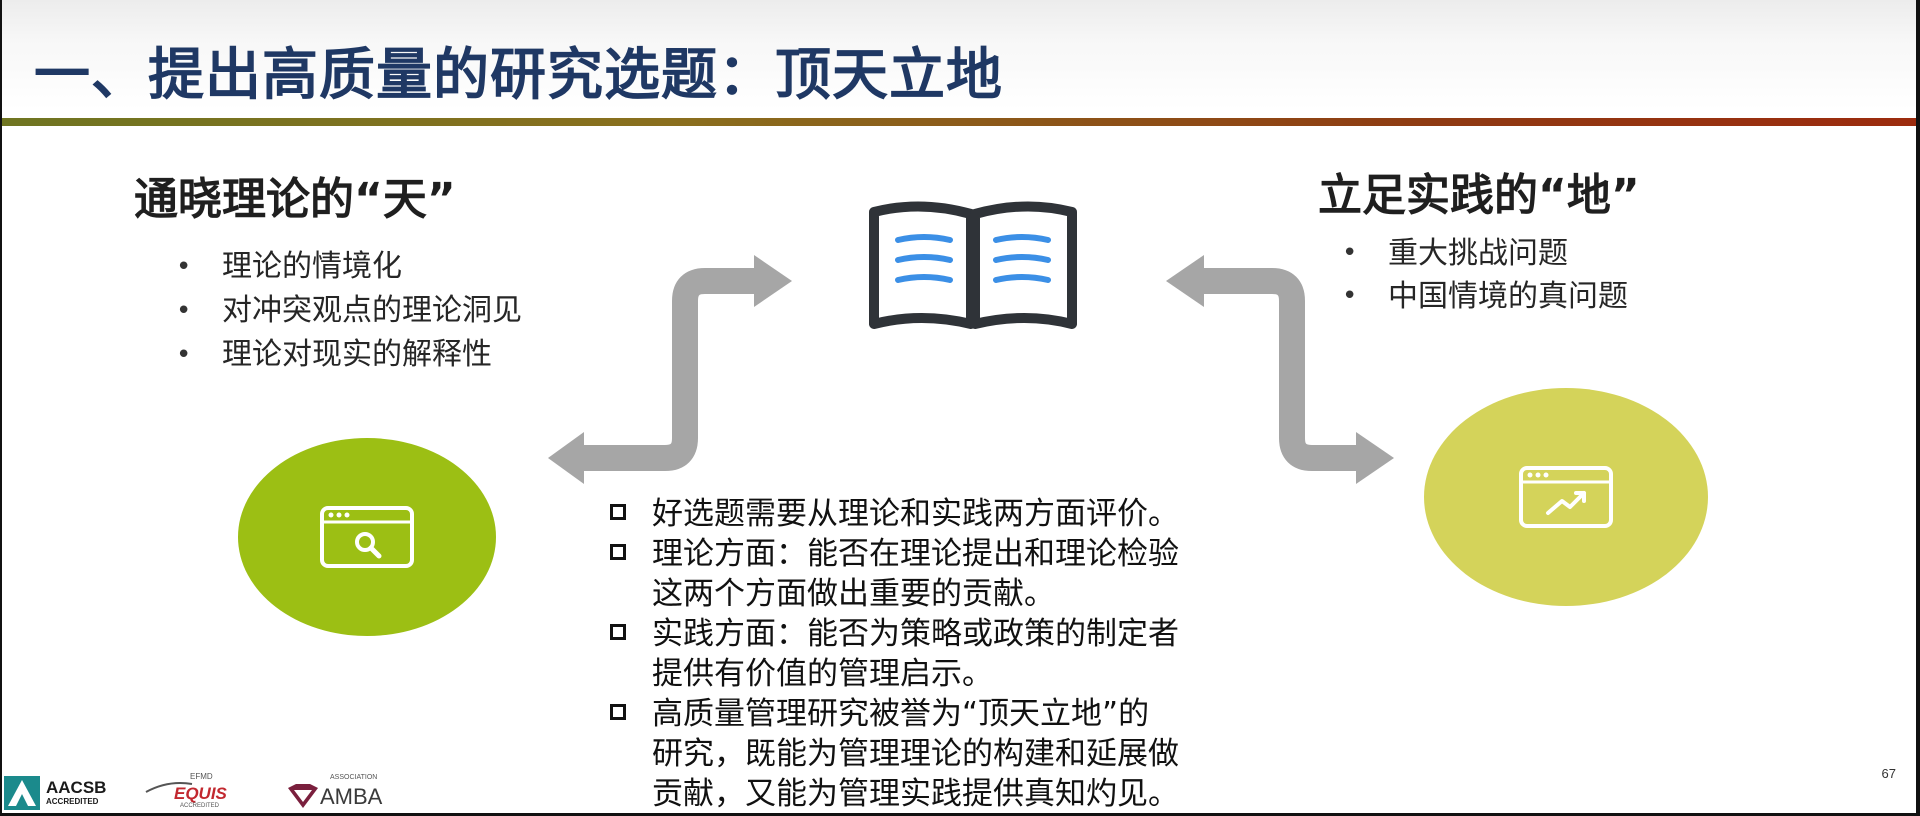 This screenshot has height=816, width=1920. Describe the element at coordinates (915, 554) in the screenshot. I see `evaluation-item-text: 理论方面：能否在理论提出和理论检验` at that location.